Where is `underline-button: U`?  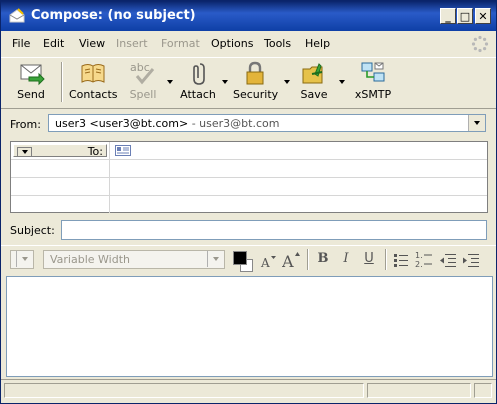 underline-button: U is located at coordinates (369, 260).